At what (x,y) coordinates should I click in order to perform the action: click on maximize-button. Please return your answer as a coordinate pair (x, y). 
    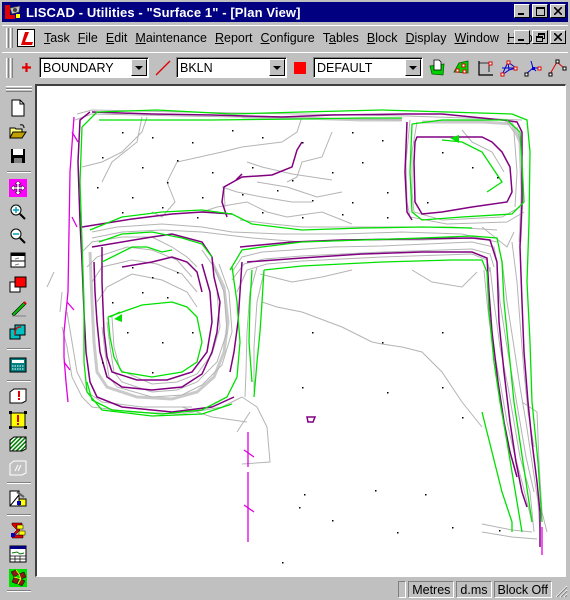
    Looking at the image, I should click on (540, 11).